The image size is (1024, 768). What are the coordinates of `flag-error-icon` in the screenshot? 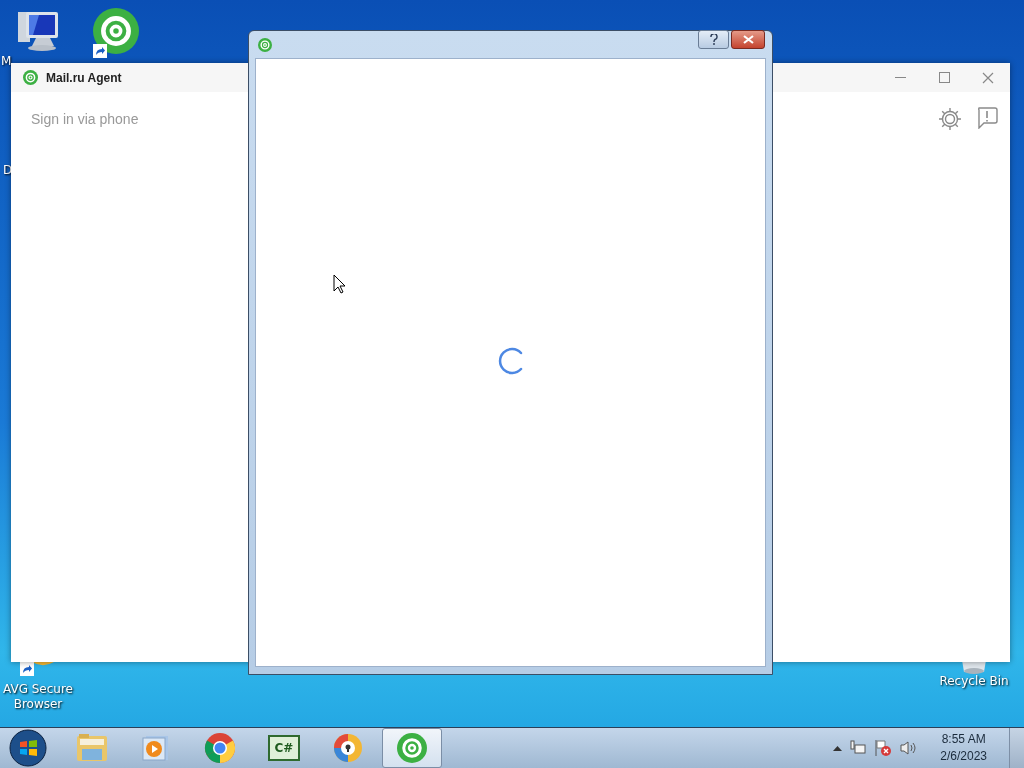 It's located at (883, 748).